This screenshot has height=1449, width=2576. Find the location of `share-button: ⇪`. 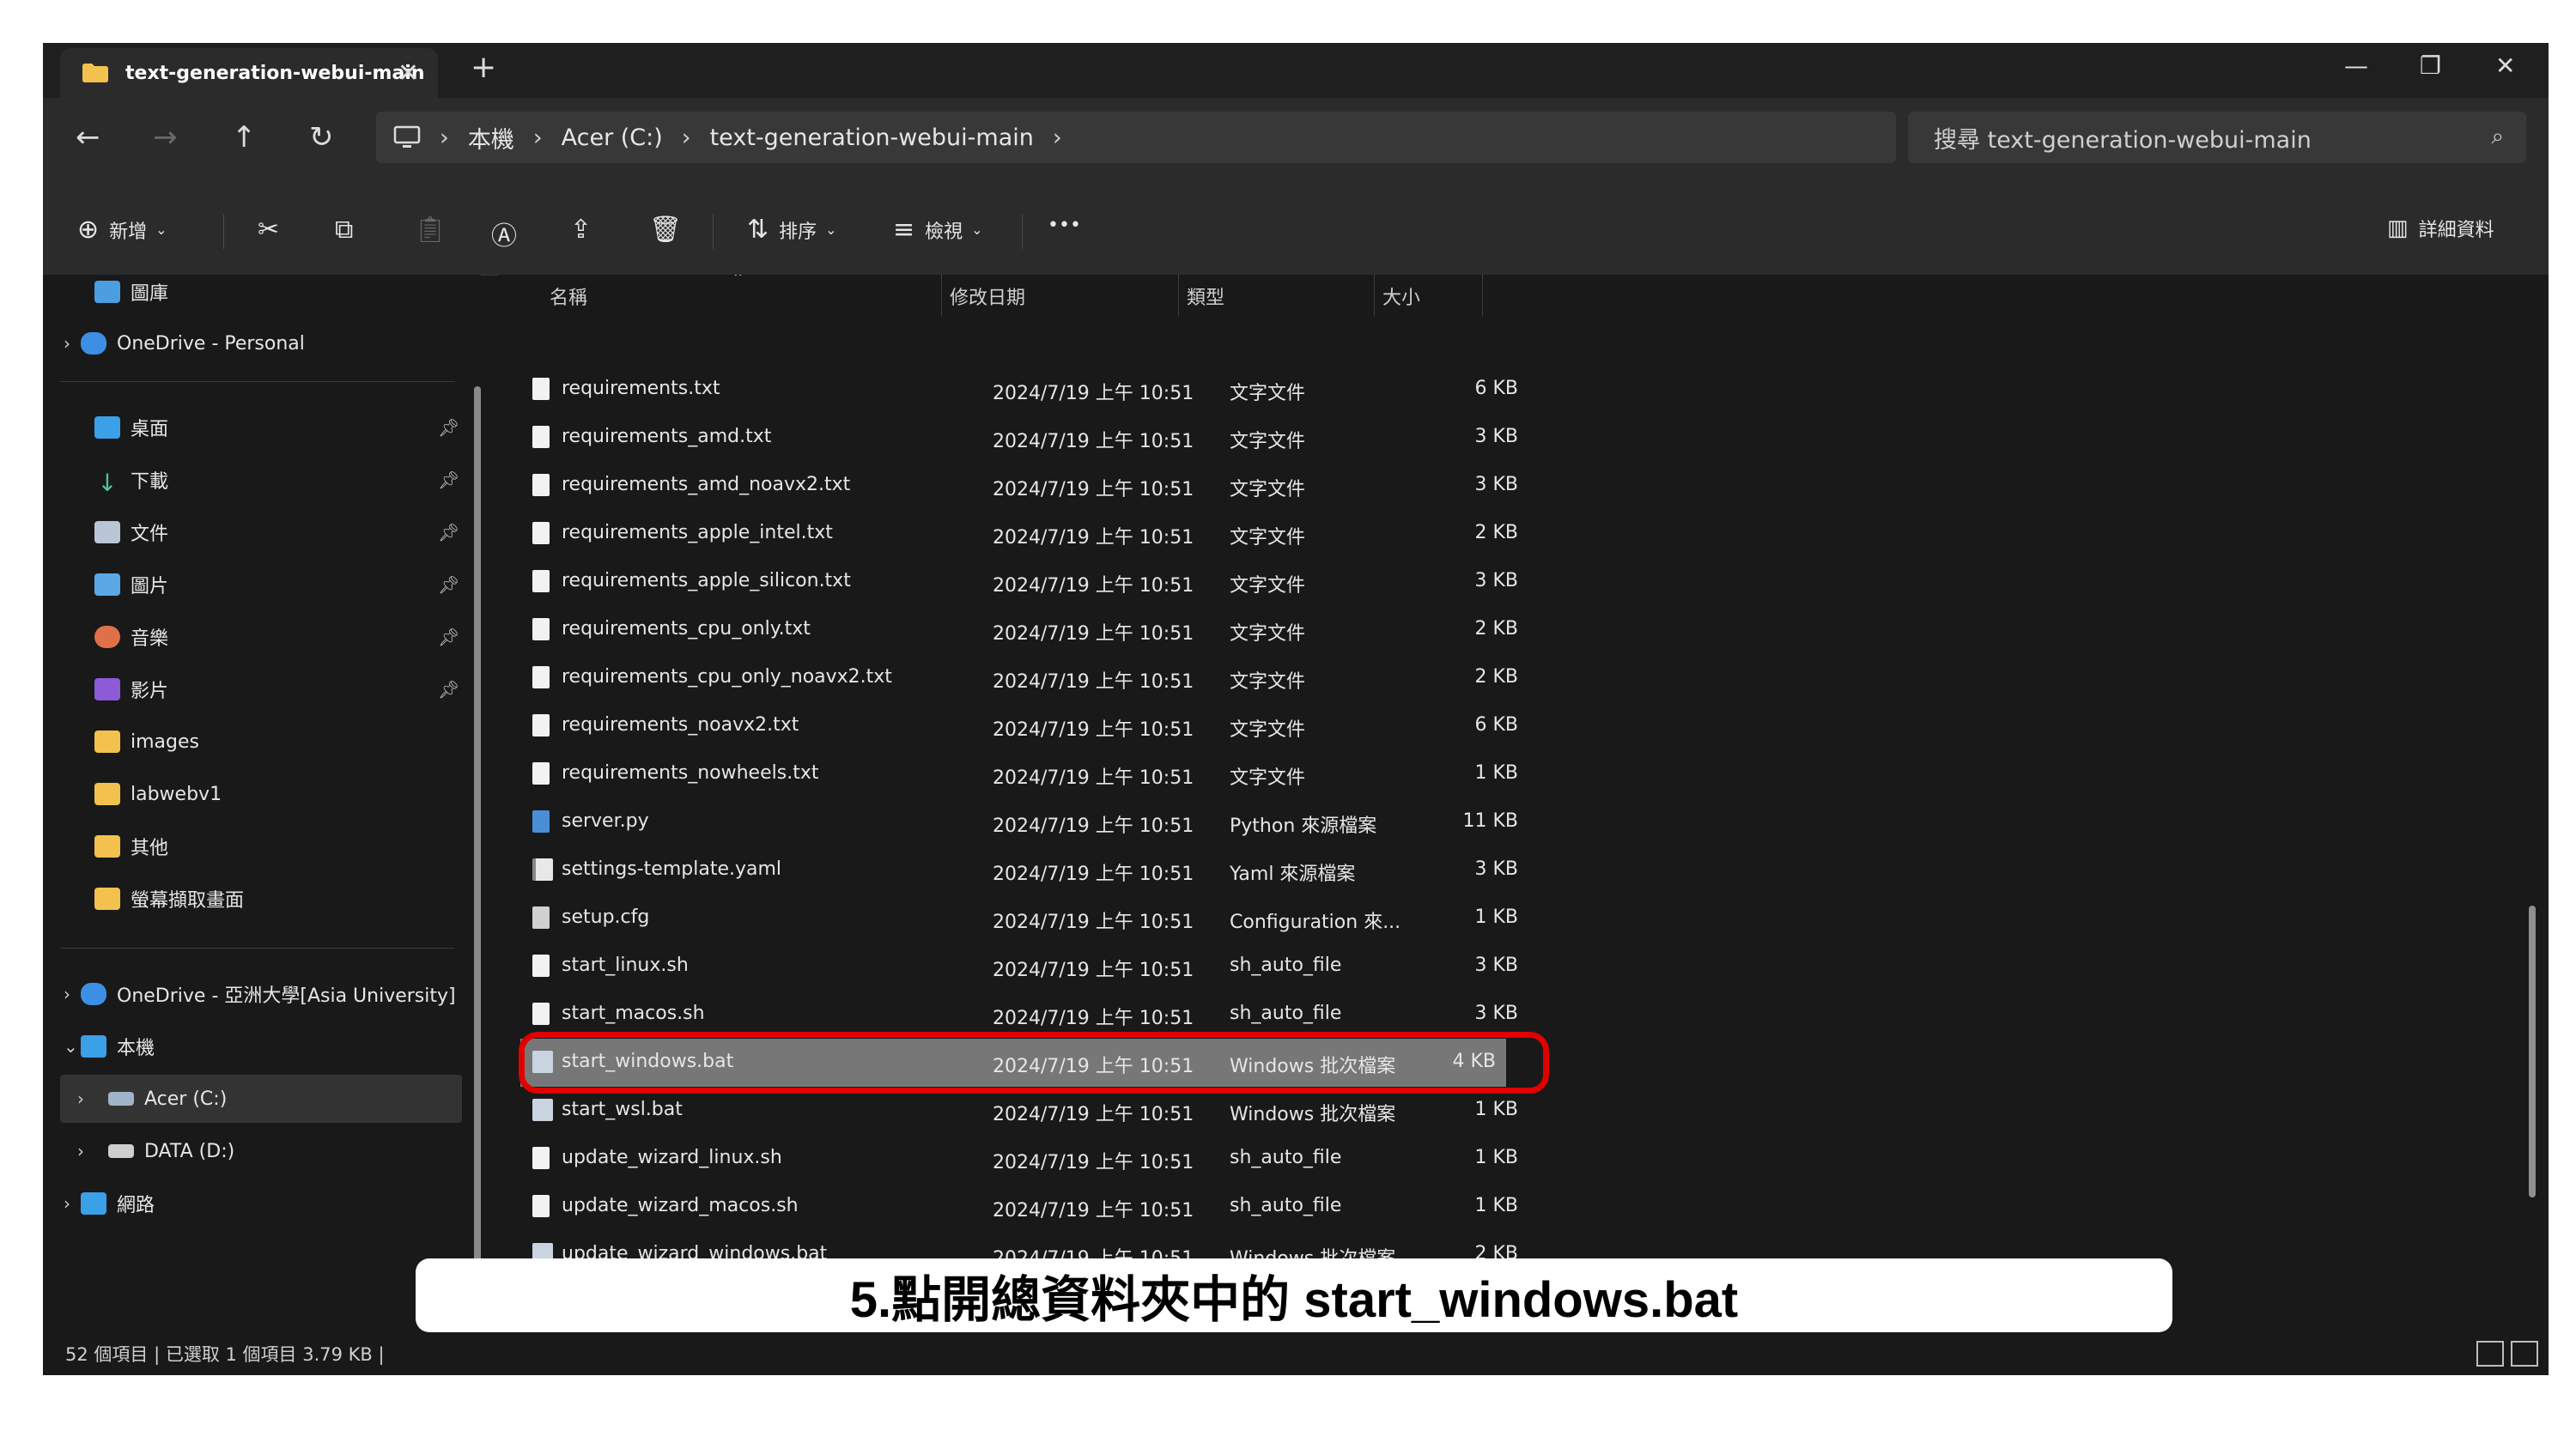

share-button: ⇪ is located at coordinates (586, 230).